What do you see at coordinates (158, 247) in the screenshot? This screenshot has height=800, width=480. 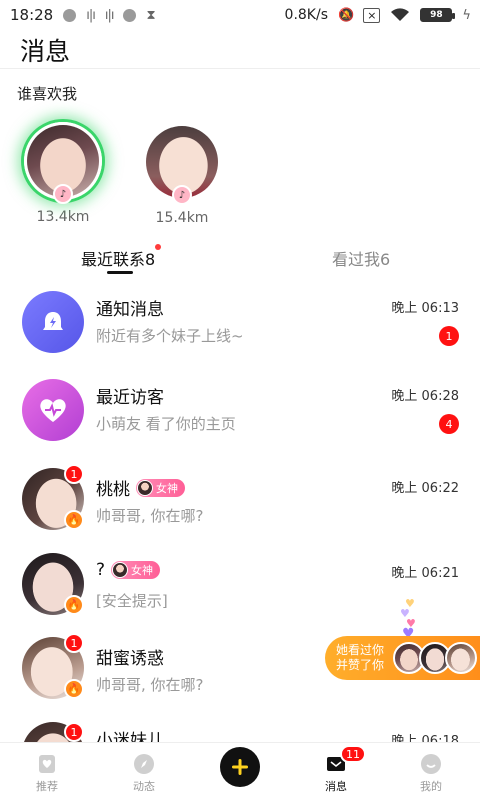 I see `unread-dot` at bounding box center [158, 247].